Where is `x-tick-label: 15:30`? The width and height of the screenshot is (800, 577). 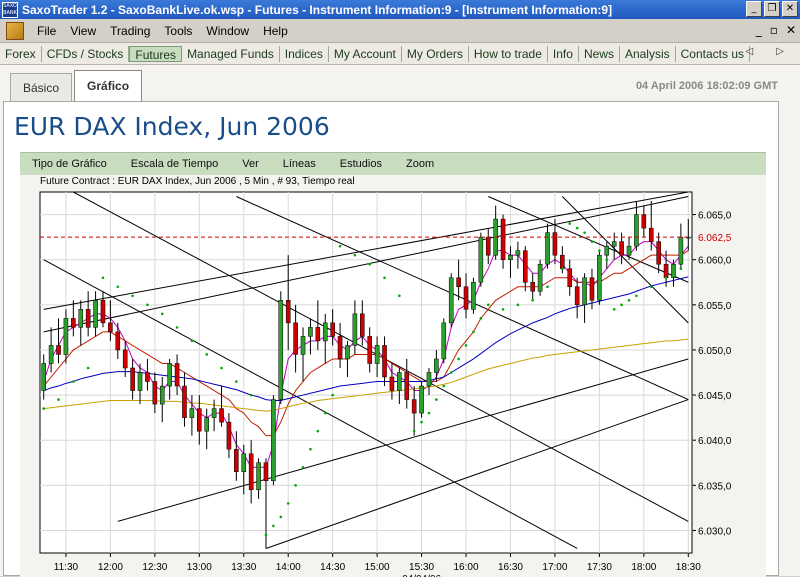
x-tick-label: 15:30 is located at coordinates (421, 567).